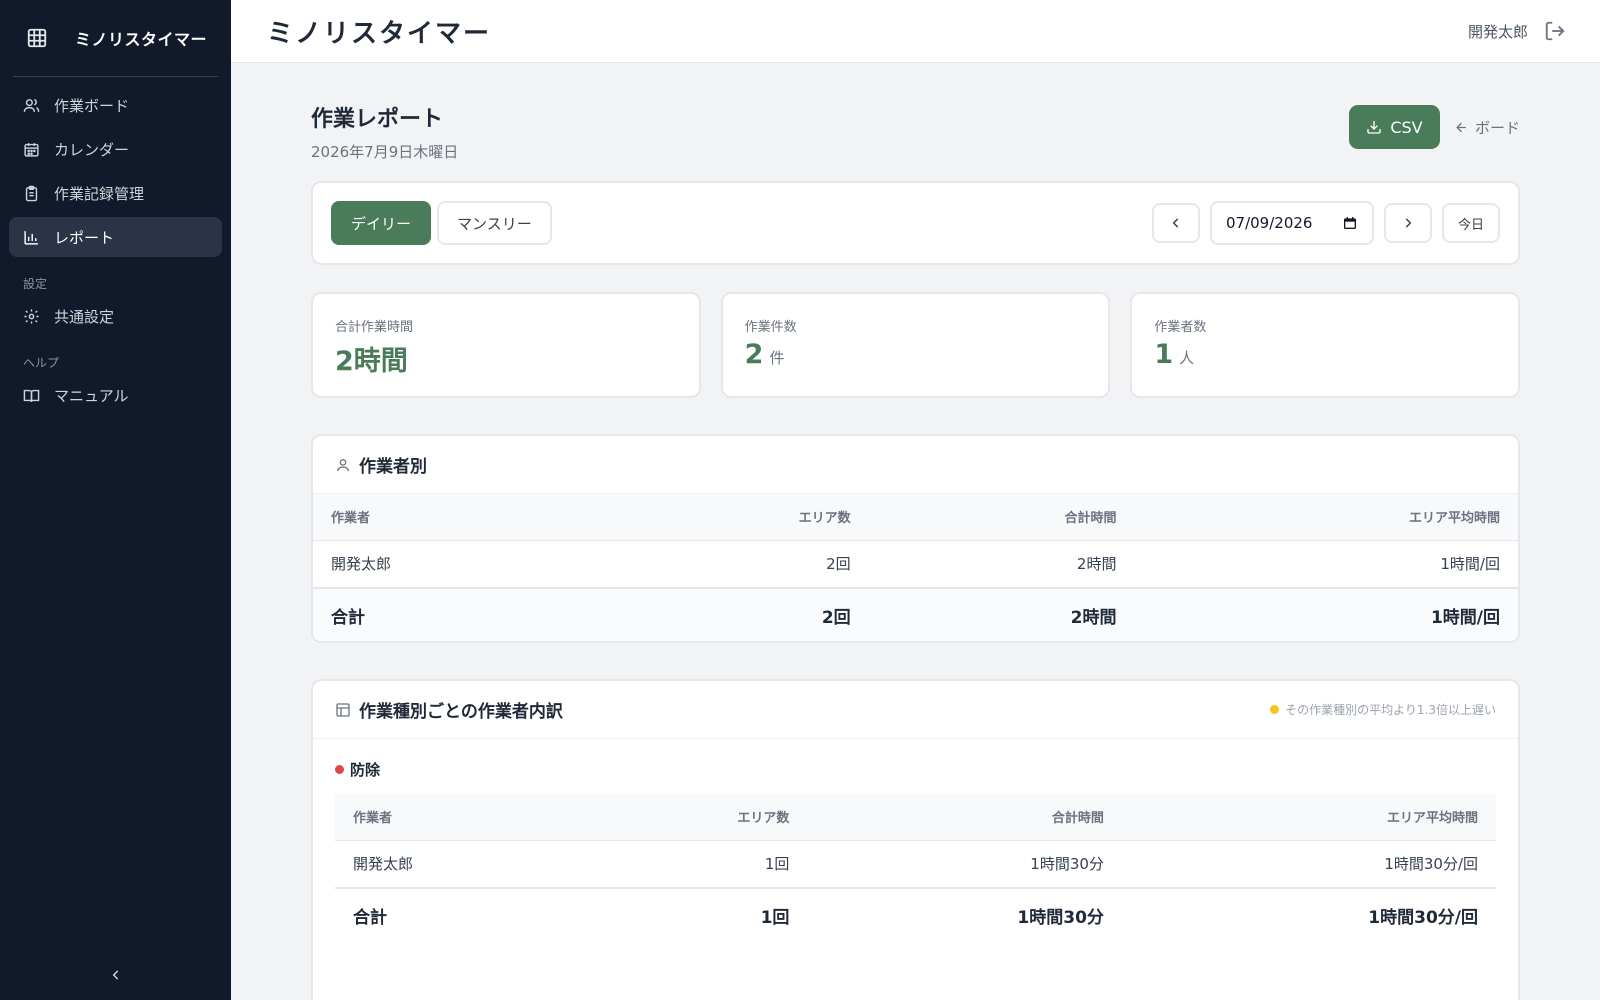  I want to click on sidebar-item-work-records: 作業記録管理, so click(115, 193).